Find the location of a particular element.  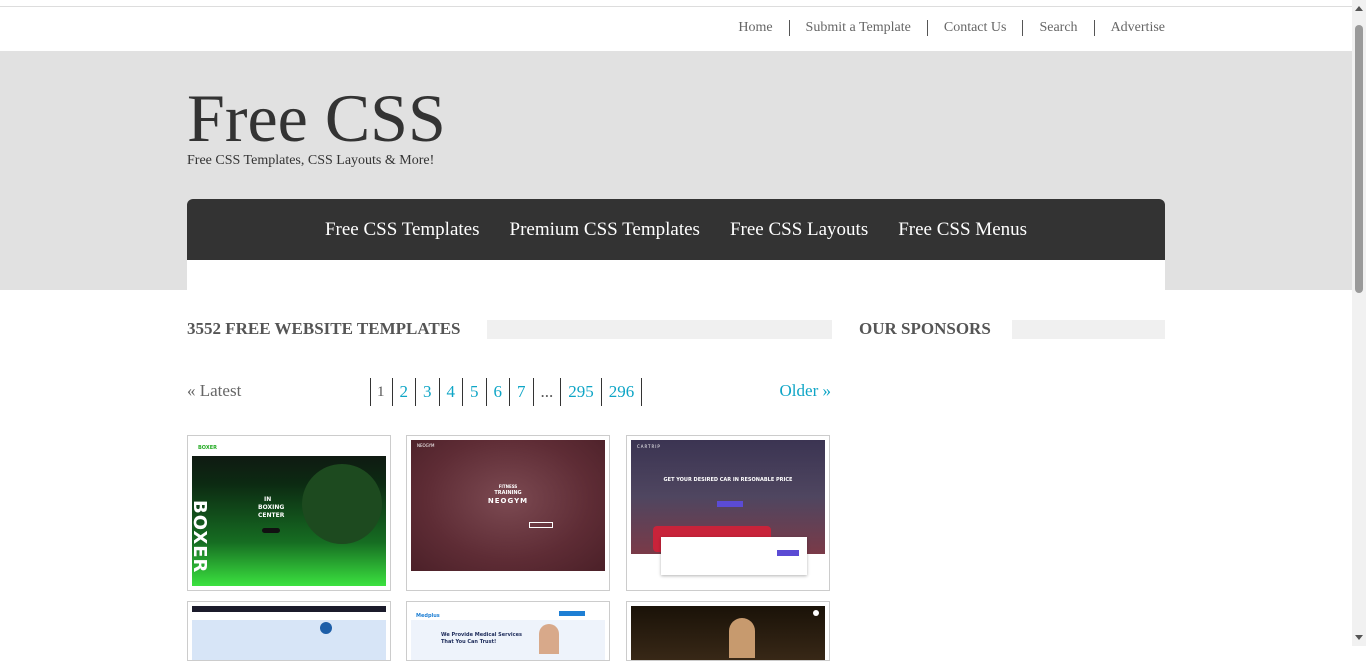

site-logo: Free CSS is located at coordinates (316, 118).